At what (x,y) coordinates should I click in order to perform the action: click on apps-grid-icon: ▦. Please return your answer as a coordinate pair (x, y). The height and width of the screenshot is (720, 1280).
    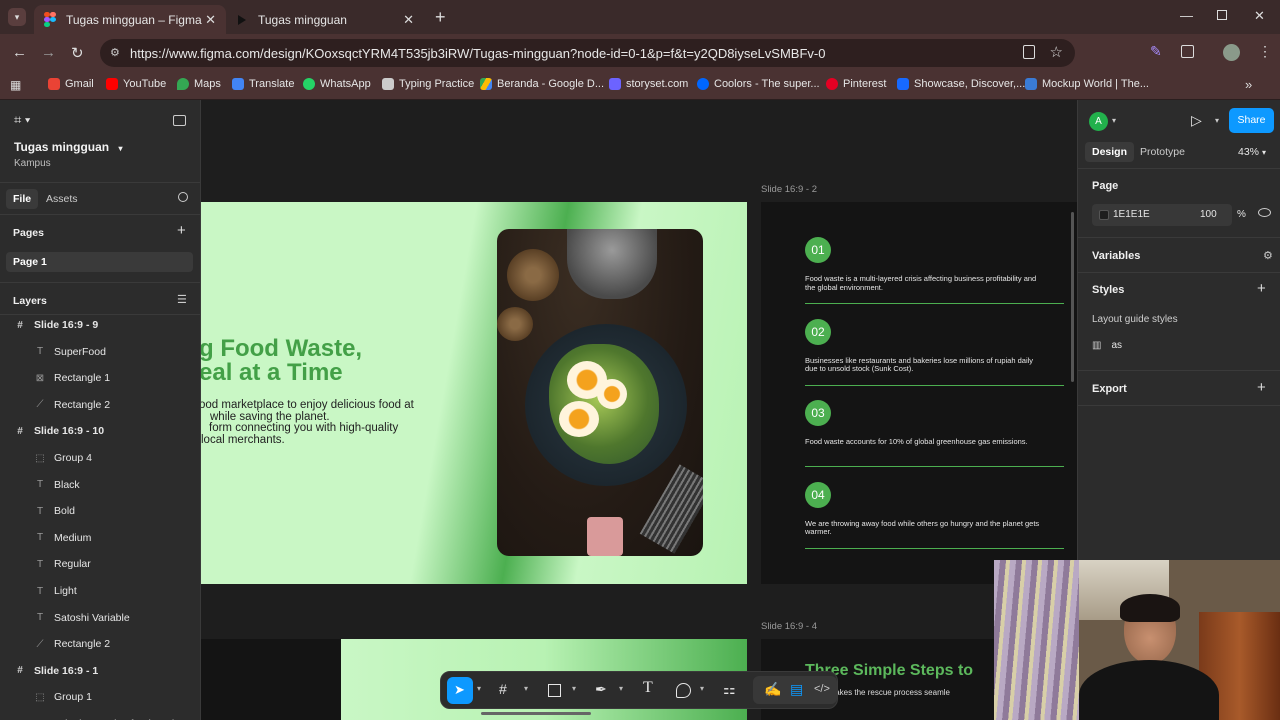
    Looking at the image, I should click on (15, 85).